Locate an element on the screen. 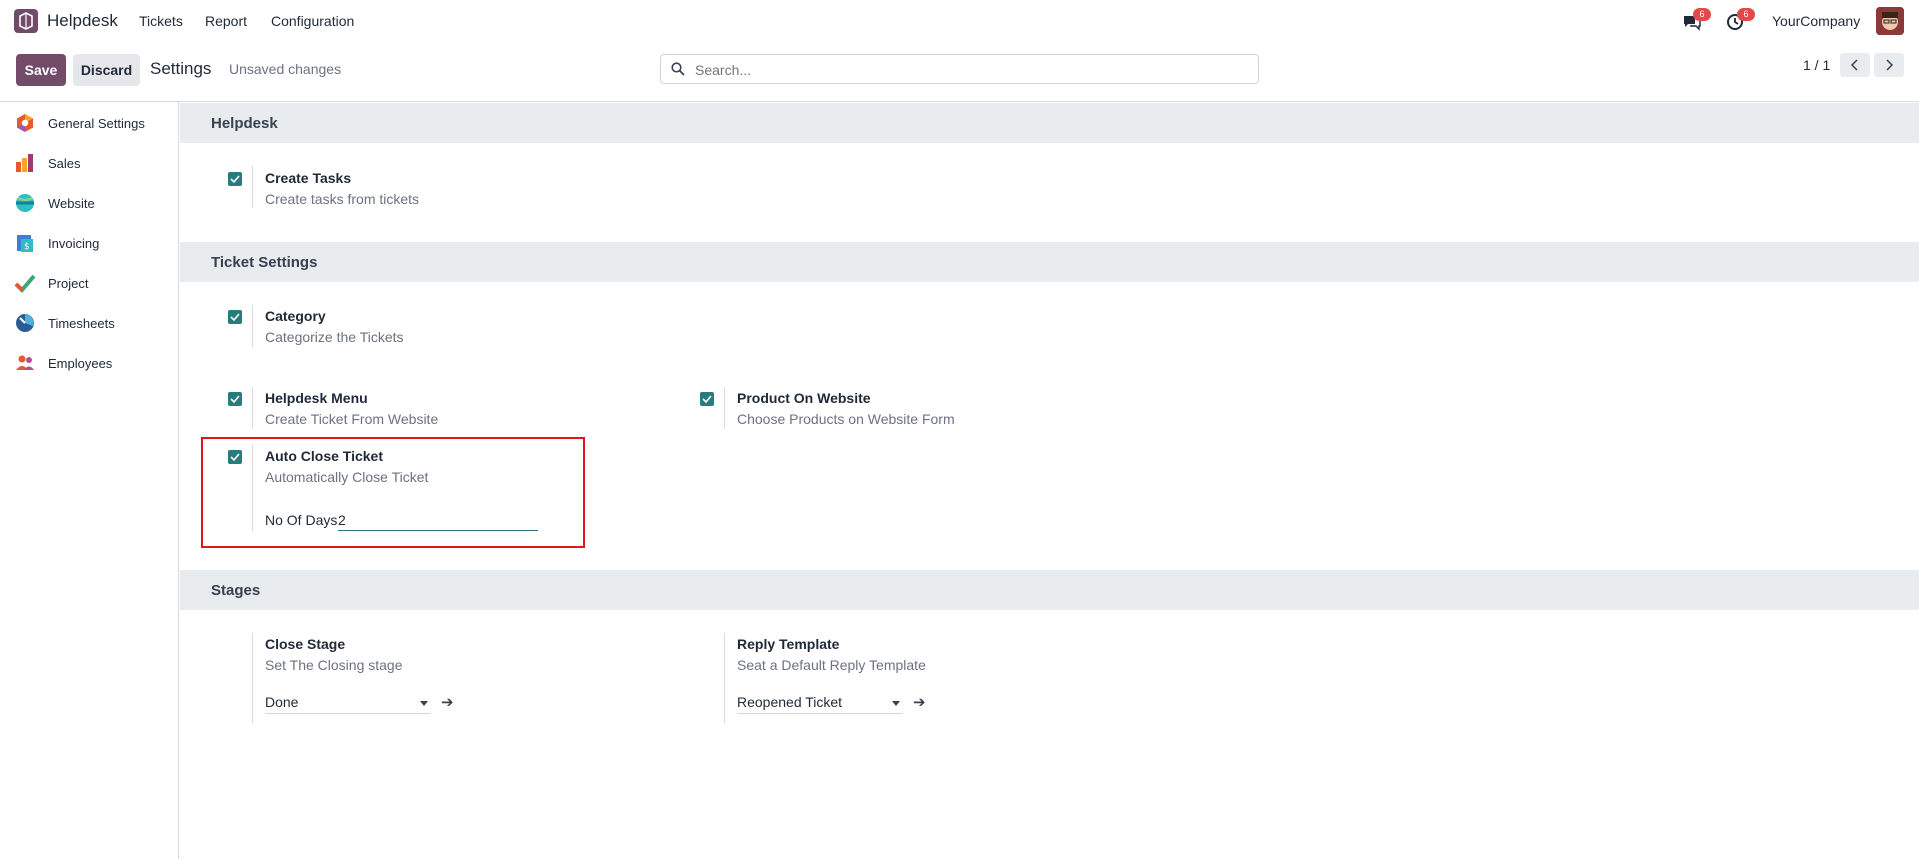  sidebar-item-timesheets: Timesheets is located at coordinates (94, 323).